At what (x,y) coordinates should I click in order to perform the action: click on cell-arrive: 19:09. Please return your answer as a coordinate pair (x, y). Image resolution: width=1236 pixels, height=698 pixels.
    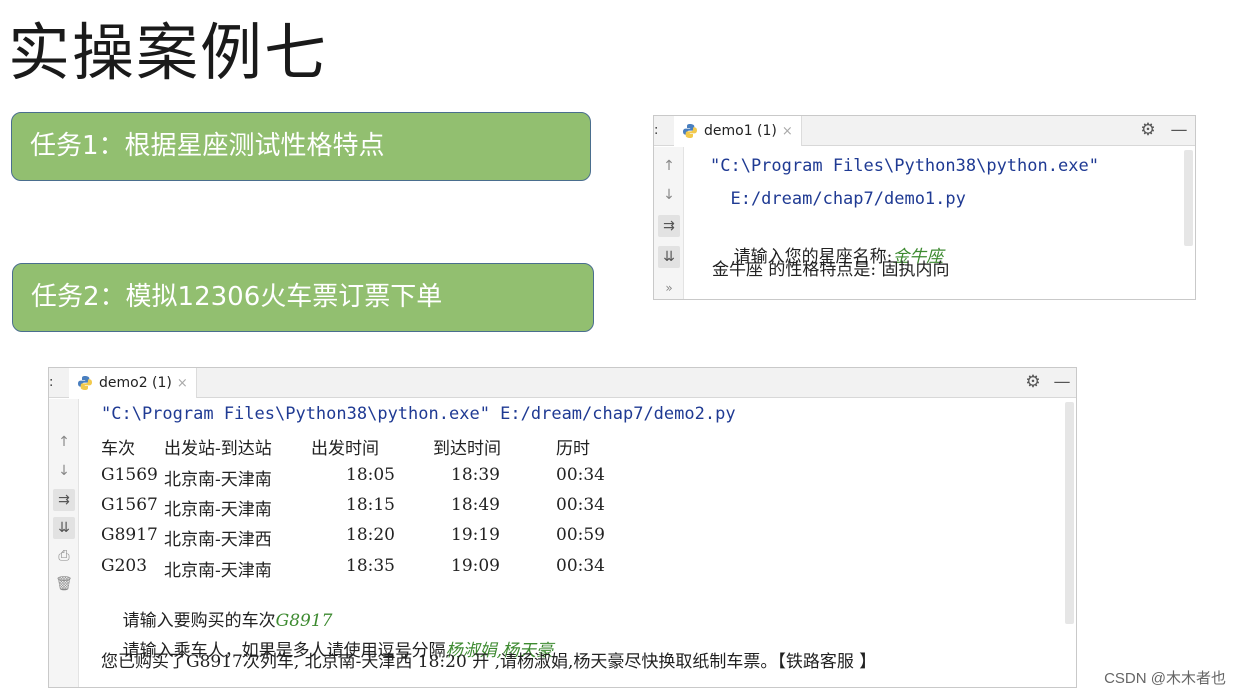
    Looking at the image, I should click on (475, 566).